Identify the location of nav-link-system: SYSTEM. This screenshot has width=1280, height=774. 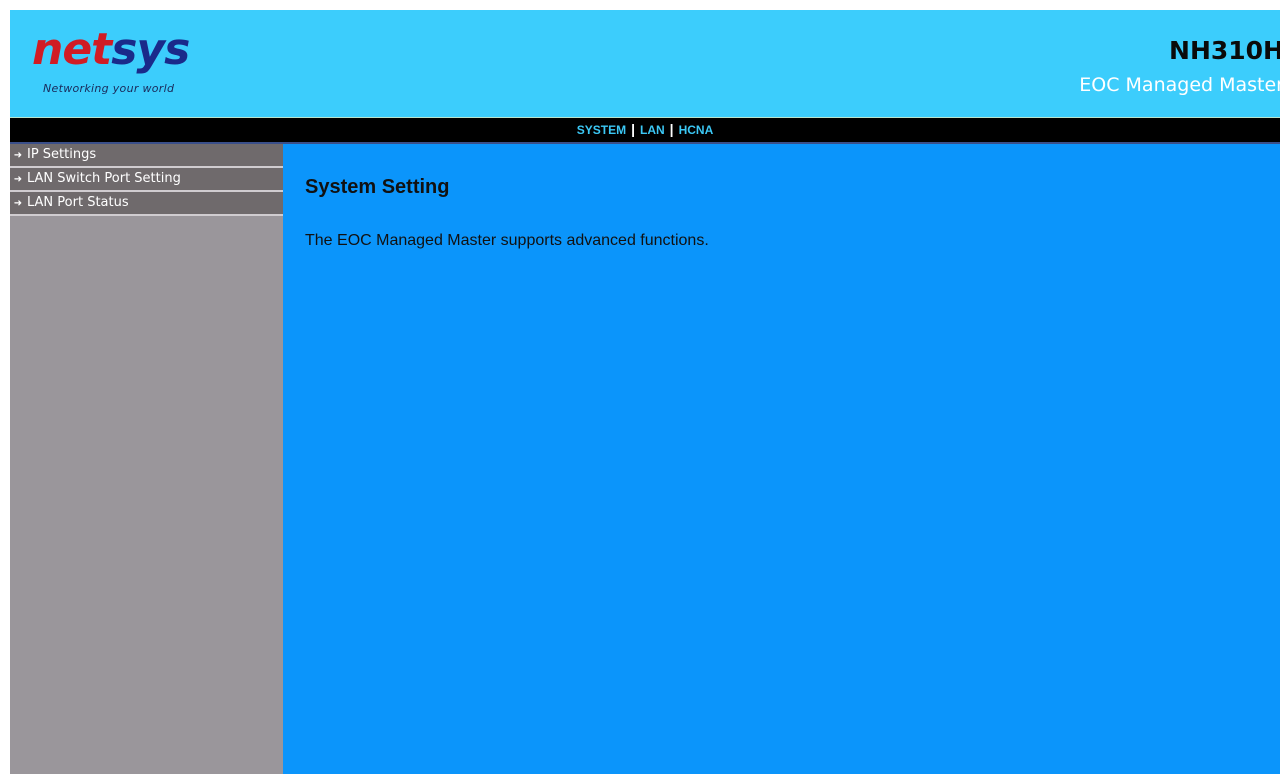
(601, 130).